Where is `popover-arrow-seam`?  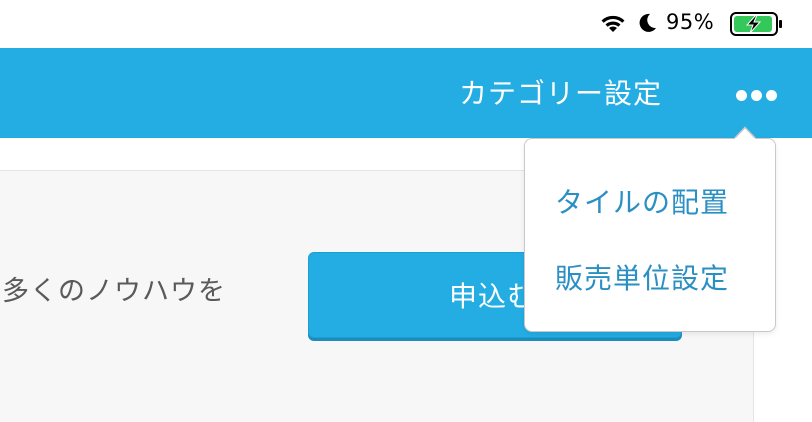 popover-arrow-seam is located at coordinates (745, 139).